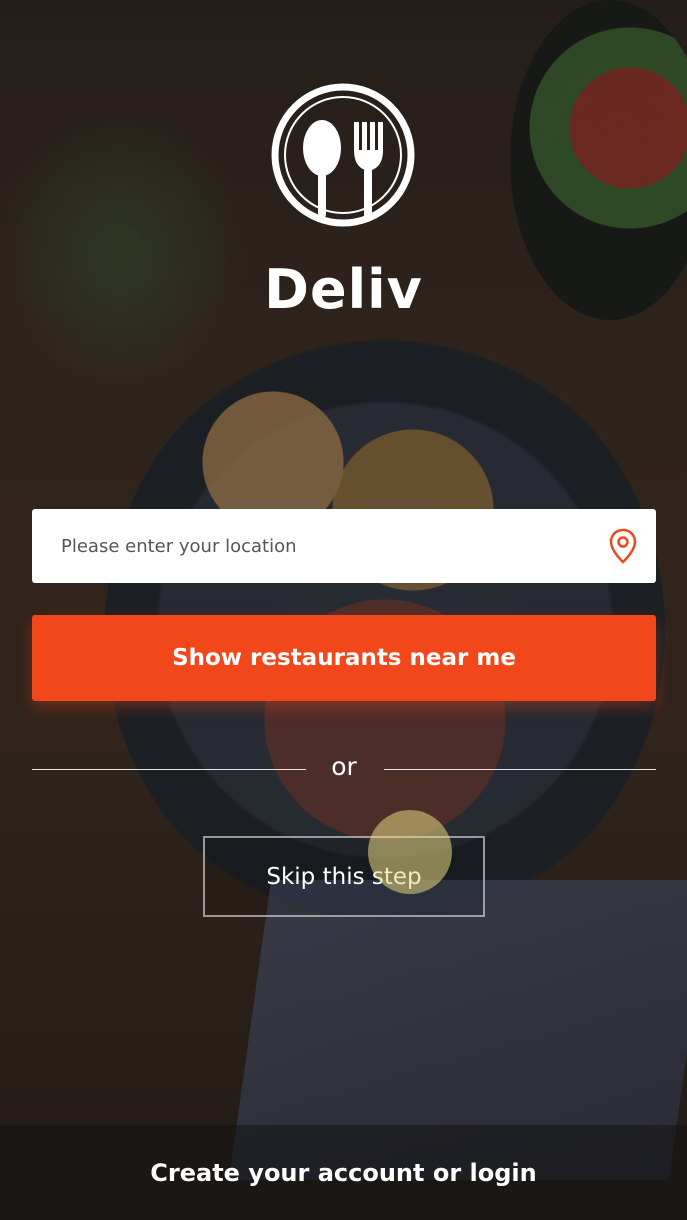 This screenshot has height=1220, width=687. Describe the element at coordinates (520, 769) in the screenshot. I see `divider-line-right` at that location.